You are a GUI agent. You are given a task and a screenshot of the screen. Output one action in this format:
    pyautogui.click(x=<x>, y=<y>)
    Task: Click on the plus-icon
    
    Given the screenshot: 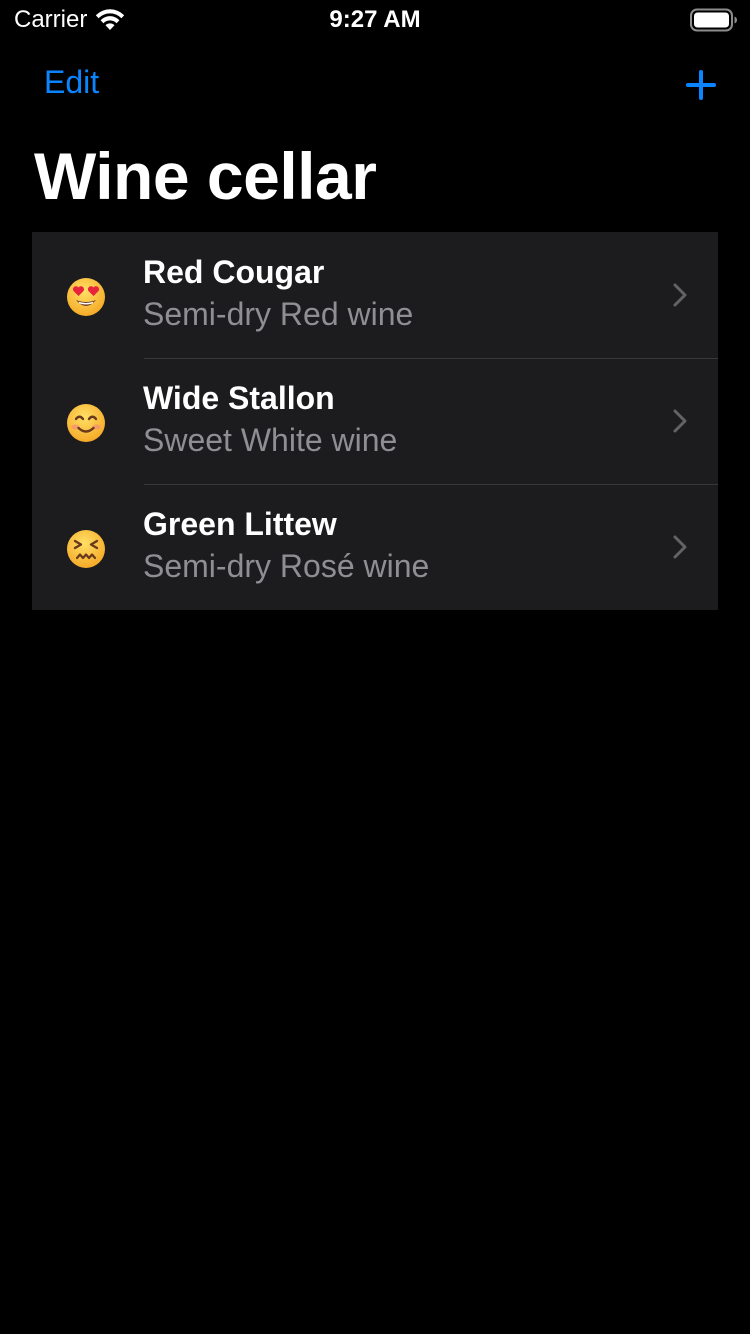 What is the action you would take?
    pyautogui.click(x=701, y=85)
    